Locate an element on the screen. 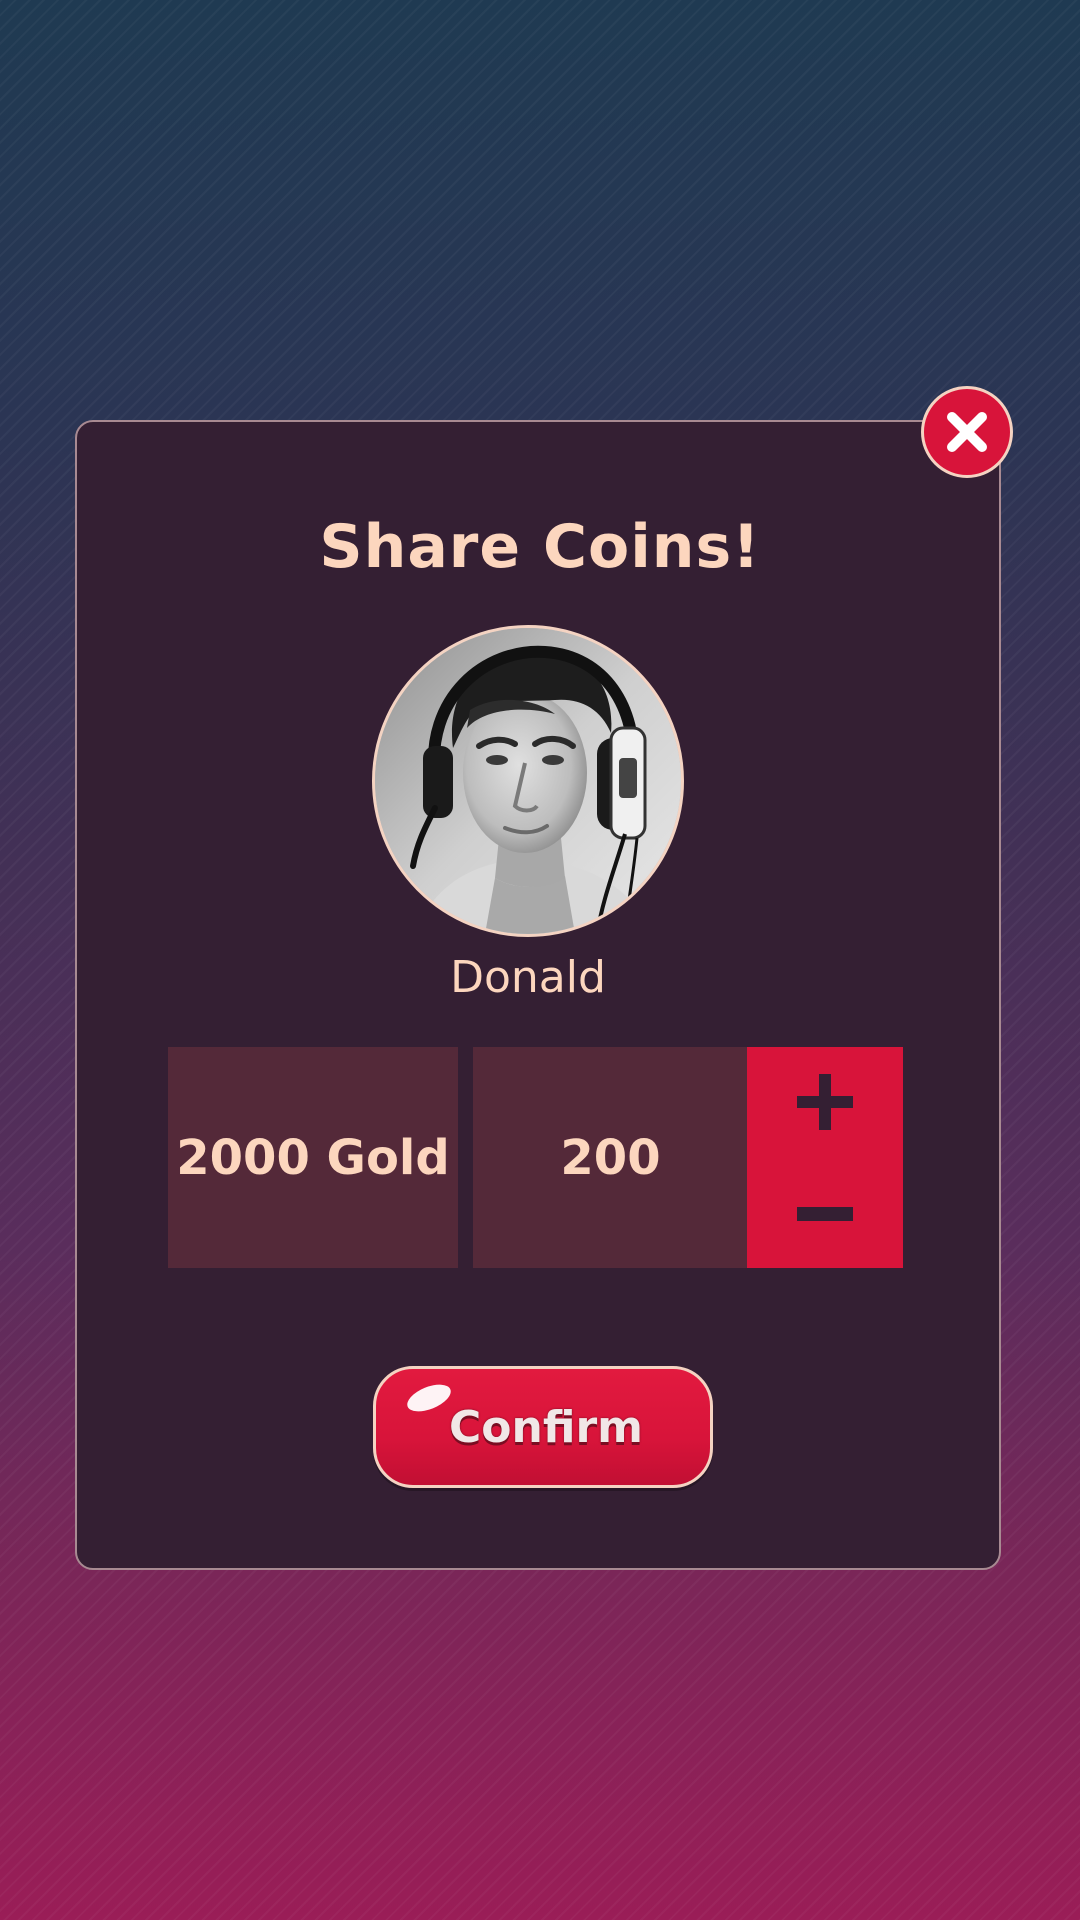  close-icon is located at coordinates (967, 432).